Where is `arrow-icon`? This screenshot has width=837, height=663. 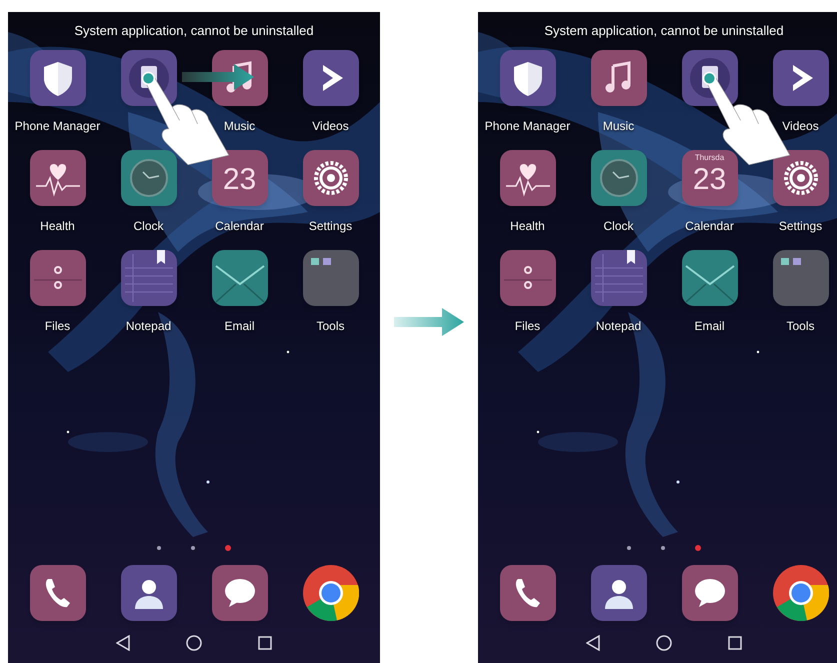 arrow-icon is located at coordinates (429, 322).